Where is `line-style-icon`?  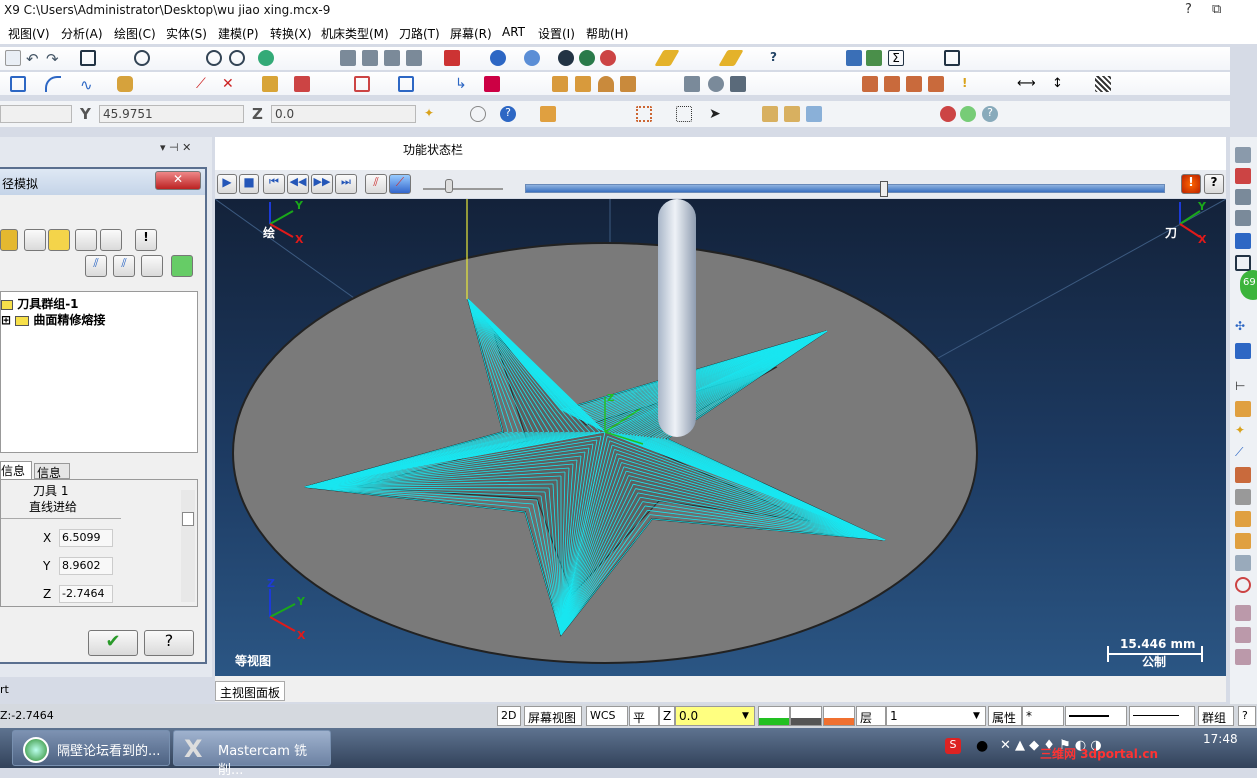 line-style-icon is located at coordinates (667, 58).